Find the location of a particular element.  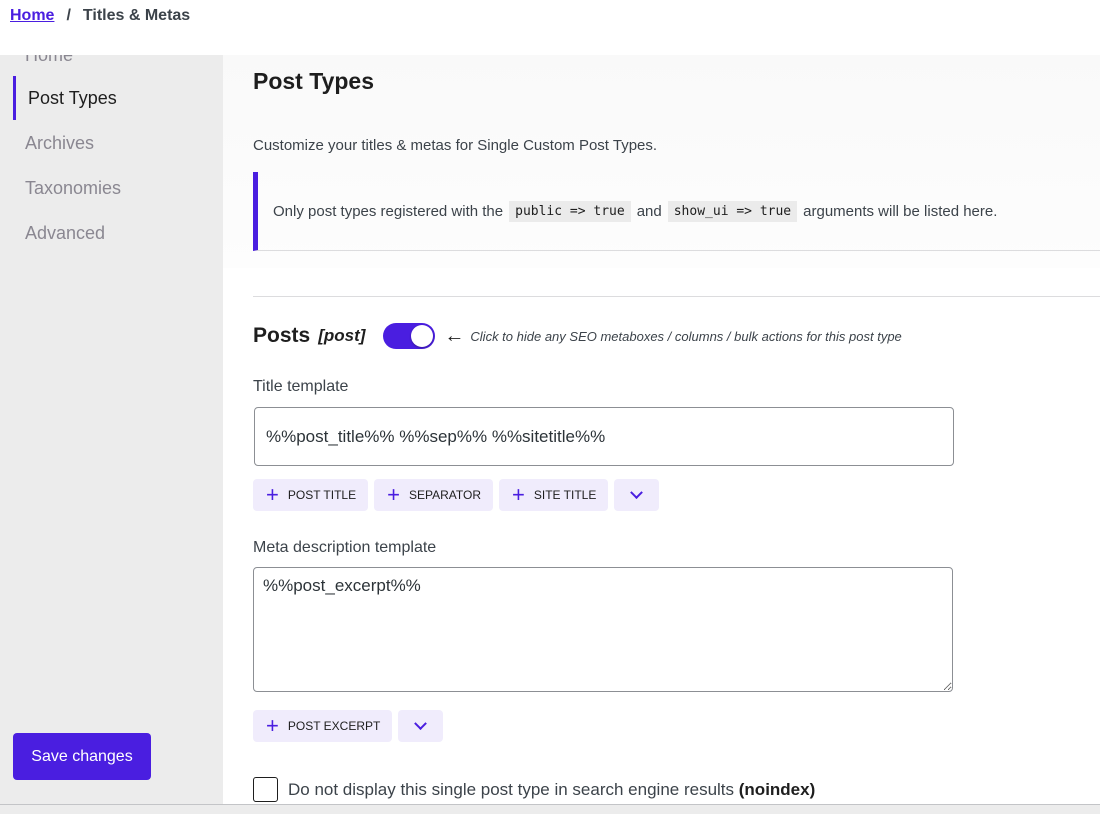

description-tag-buttons: + POST EXCERPT is located at coordinates (348, 726).